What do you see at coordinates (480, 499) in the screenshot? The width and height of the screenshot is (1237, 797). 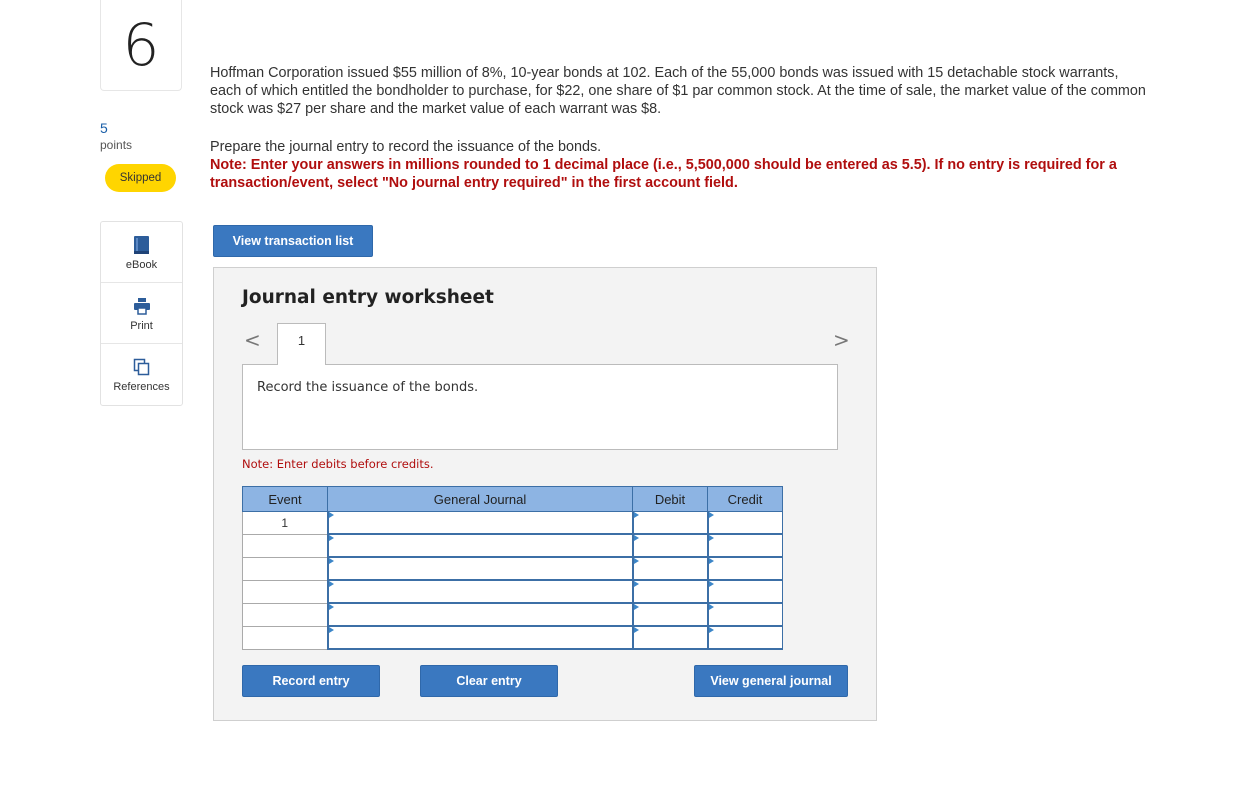 I see `column-header-general-journal: General Journal` at bounding box center [480, 499].